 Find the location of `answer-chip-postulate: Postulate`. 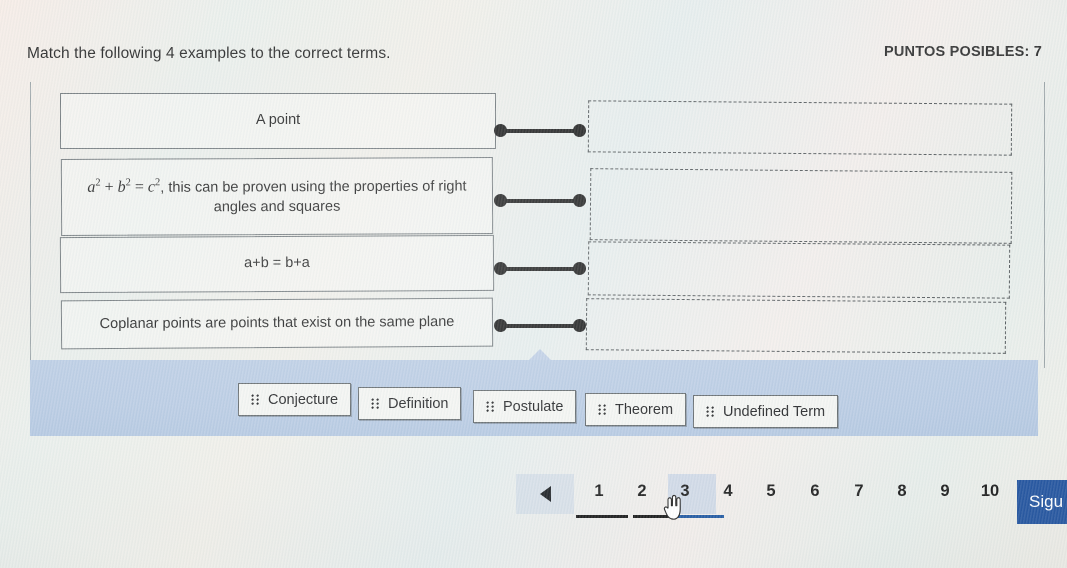

answer-chip-postulate: Postulate is located at coordinates (525, 406).